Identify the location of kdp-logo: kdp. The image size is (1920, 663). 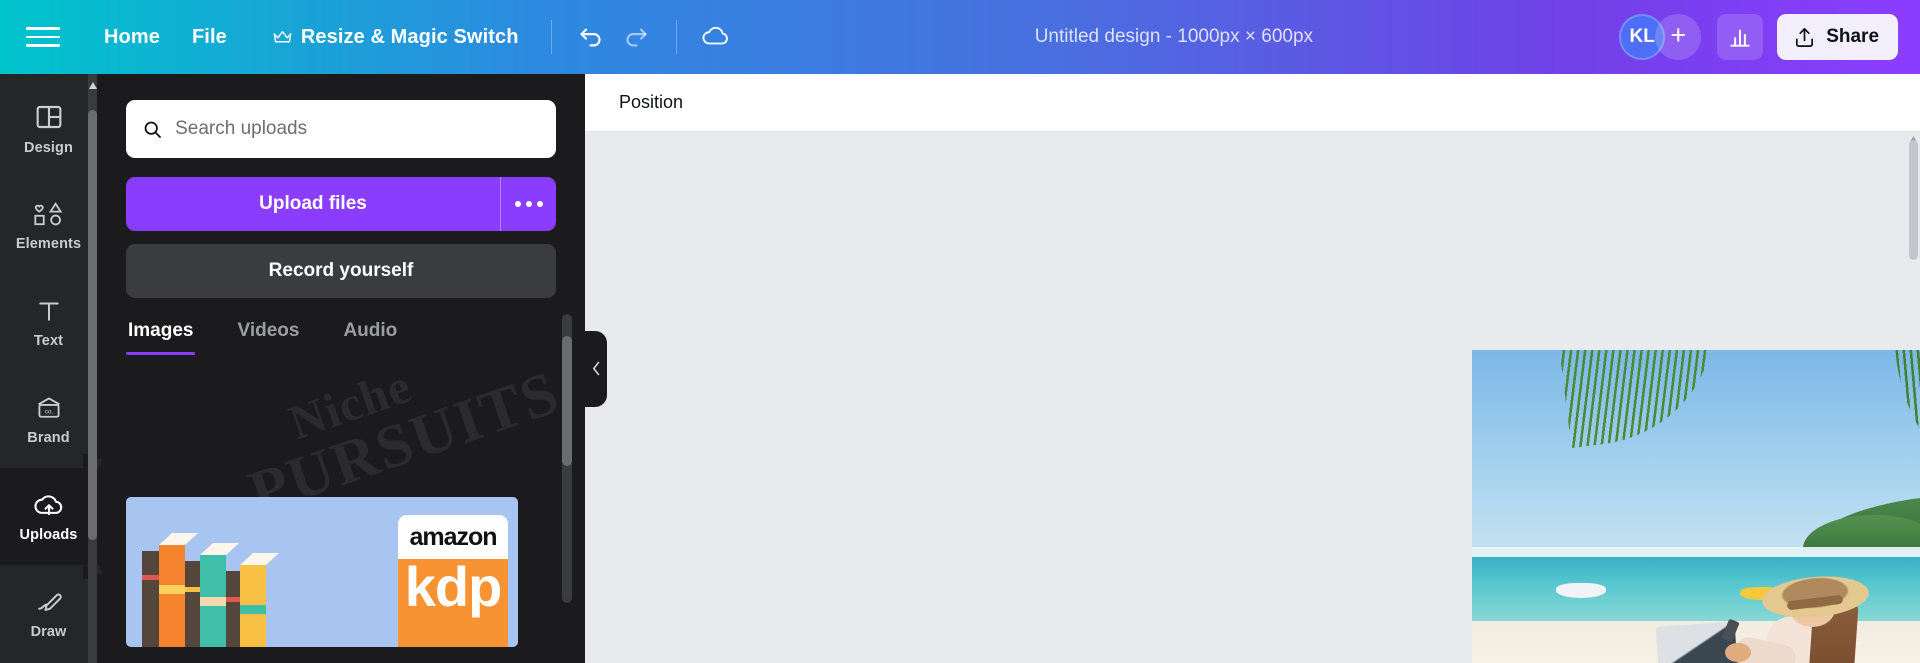
(453, 603).